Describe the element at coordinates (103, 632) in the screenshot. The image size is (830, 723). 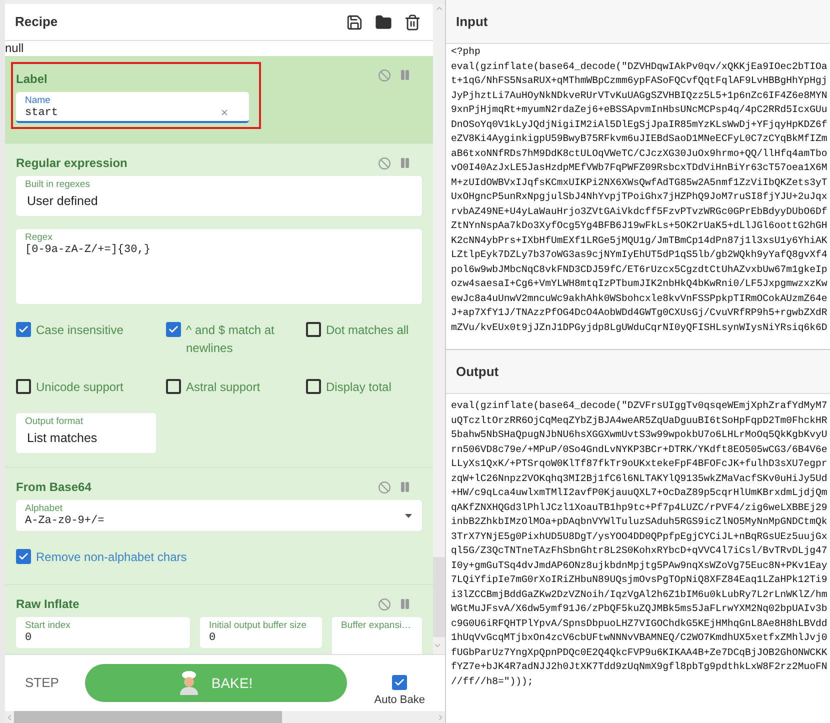
I see `input-field: Start index 0` at that location.